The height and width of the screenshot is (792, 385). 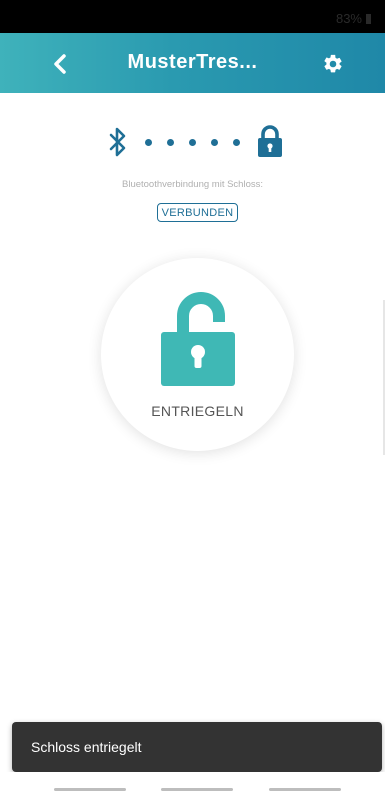 I want to click on back-button, so click(x=60, y=64).